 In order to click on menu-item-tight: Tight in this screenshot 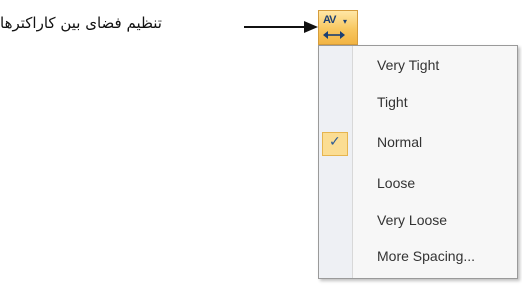, I will do `click(418, 103)`.